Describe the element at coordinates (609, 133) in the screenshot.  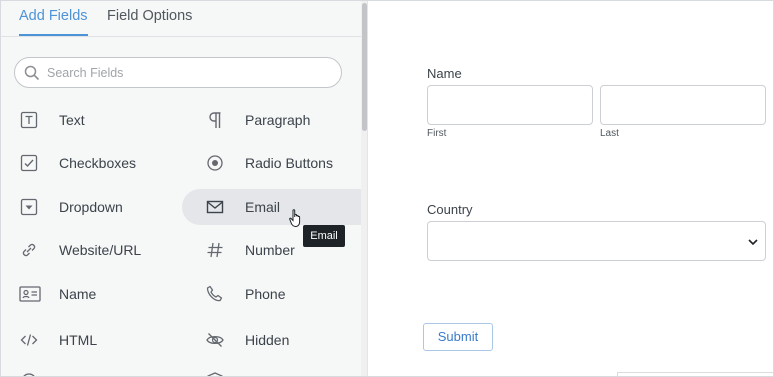
I see `last-sublabel: Last` at that location.